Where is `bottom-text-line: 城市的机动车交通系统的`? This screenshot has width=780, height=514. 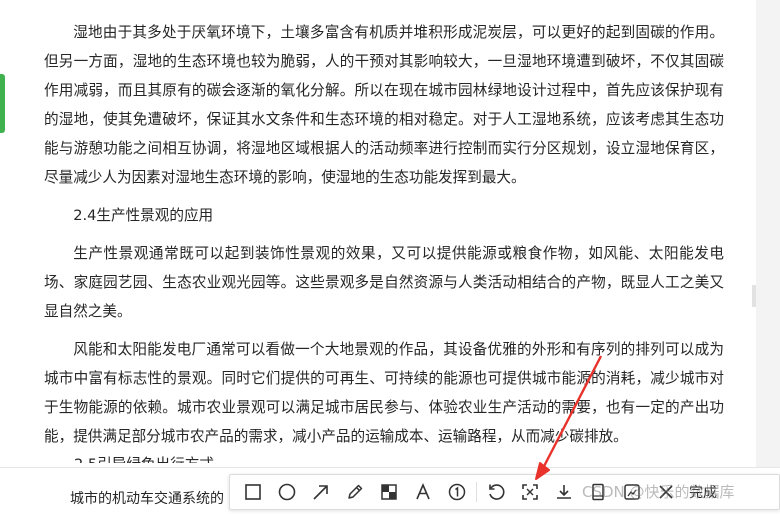 bottom-text-line: 城市的机动车交通系统的 is located at coordinates (147, 499).